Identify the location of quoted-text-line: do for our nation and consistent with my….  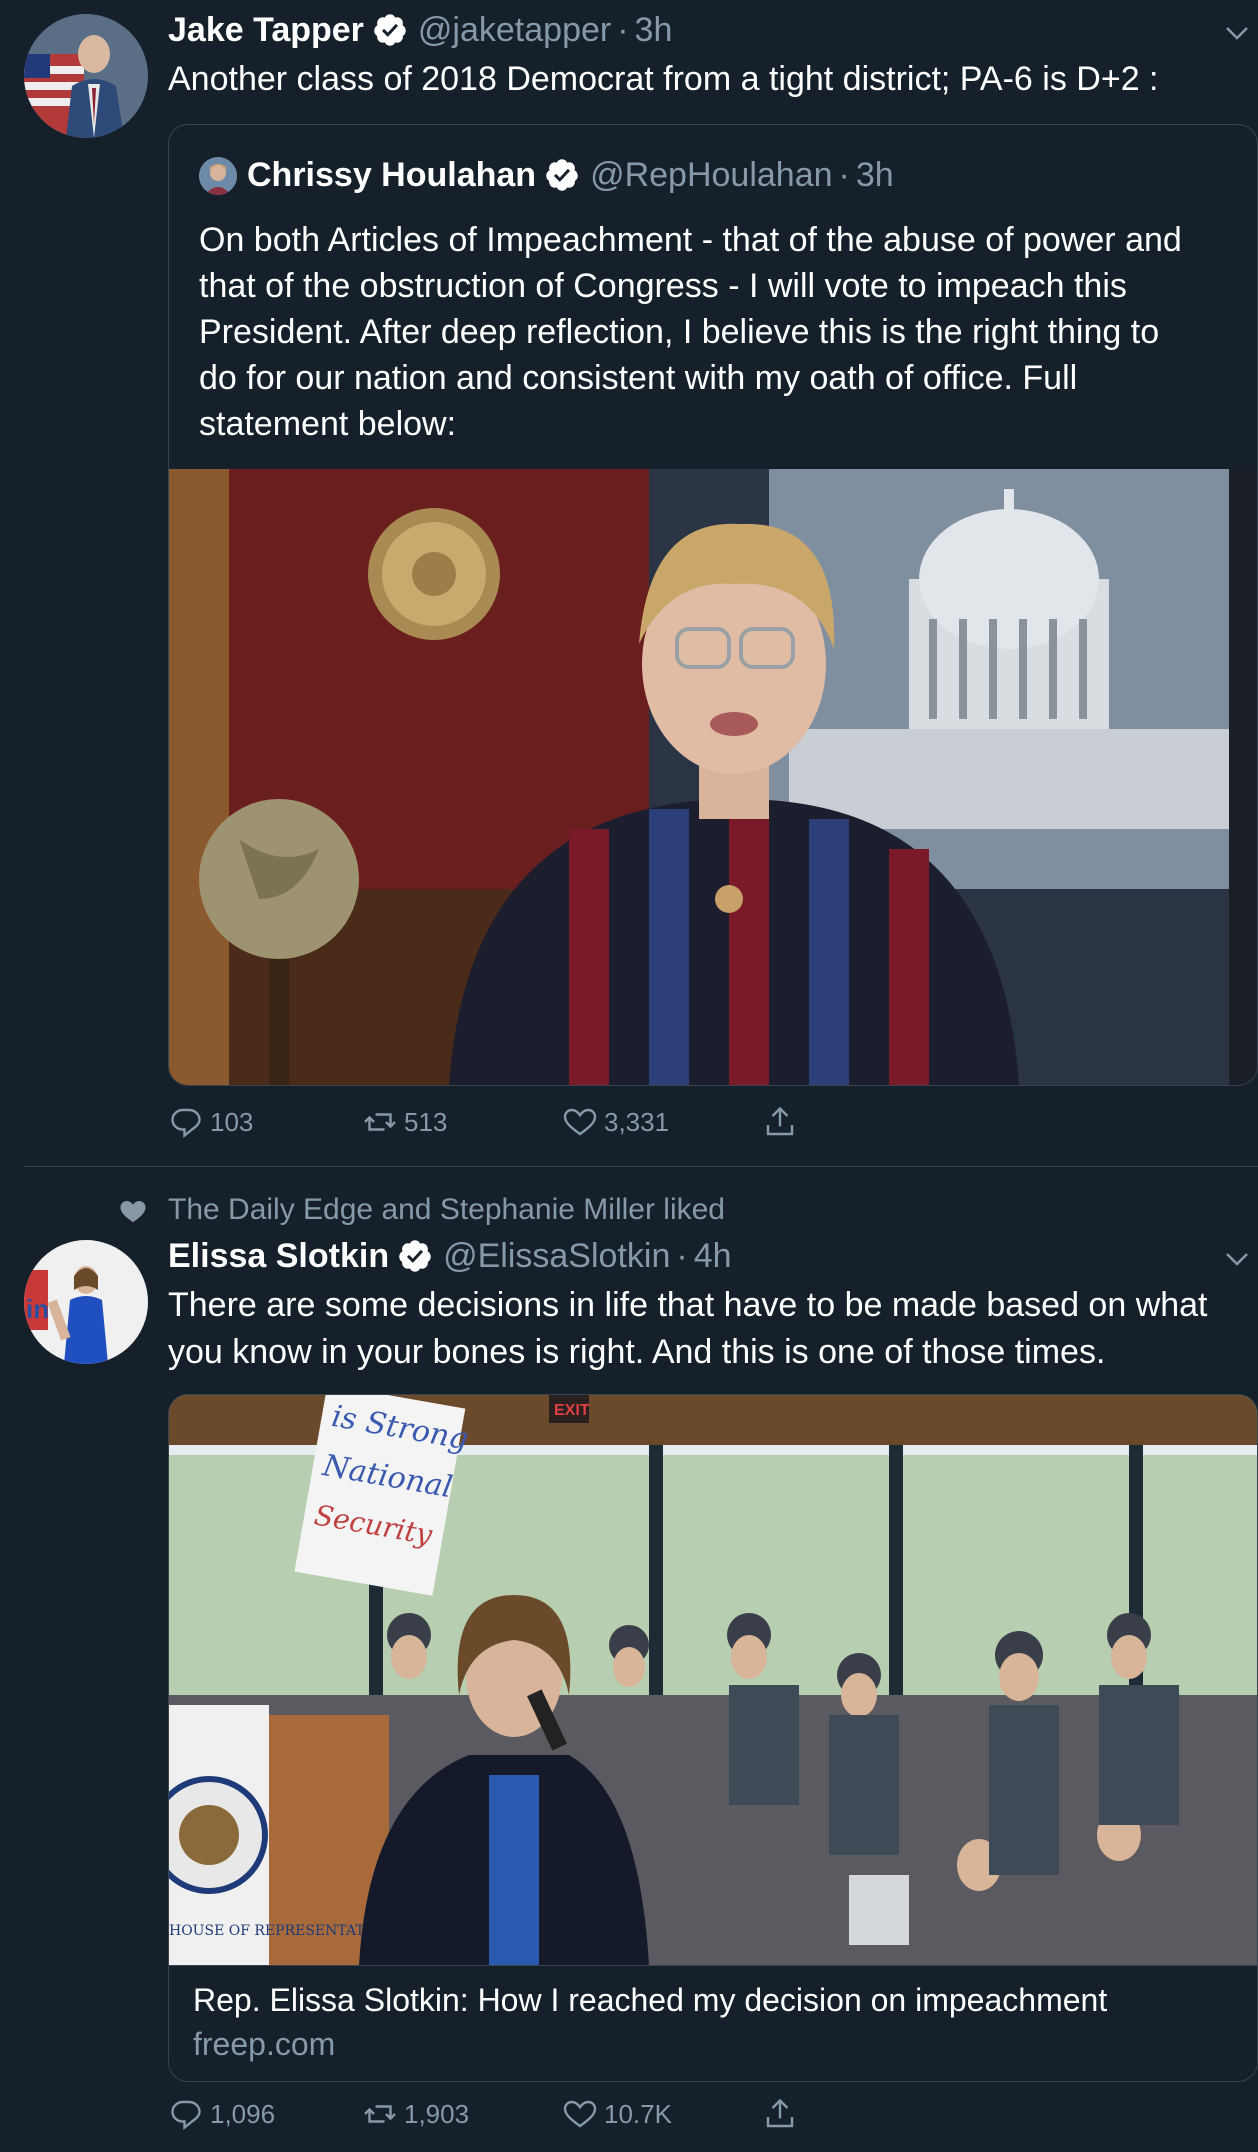
(638, 378).